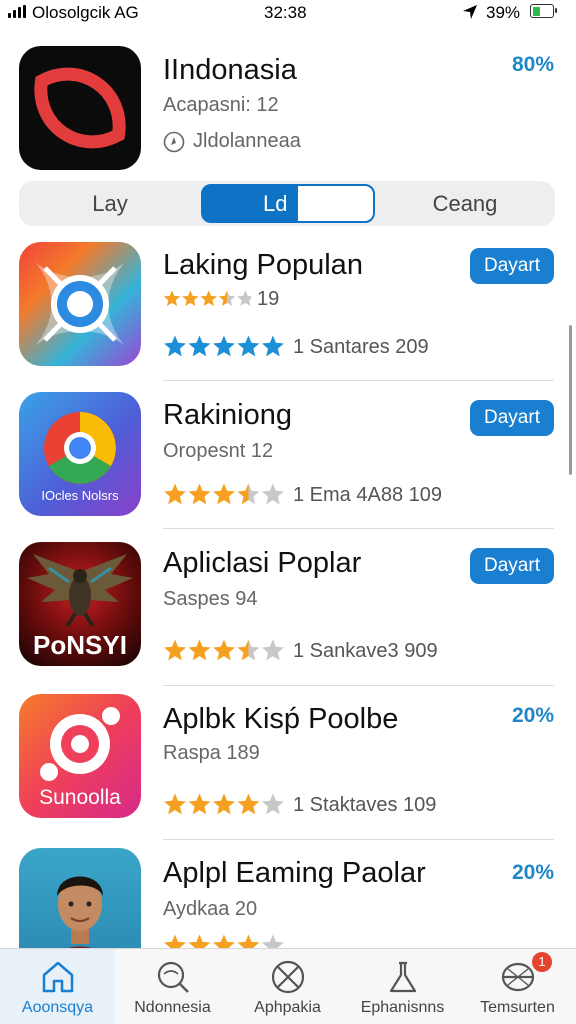 This screenshot has height=1024, width=576. What do you see at coordinates (403, 977) in the screenshot?
I see `flask-icon` at bounding box center [403, 977].